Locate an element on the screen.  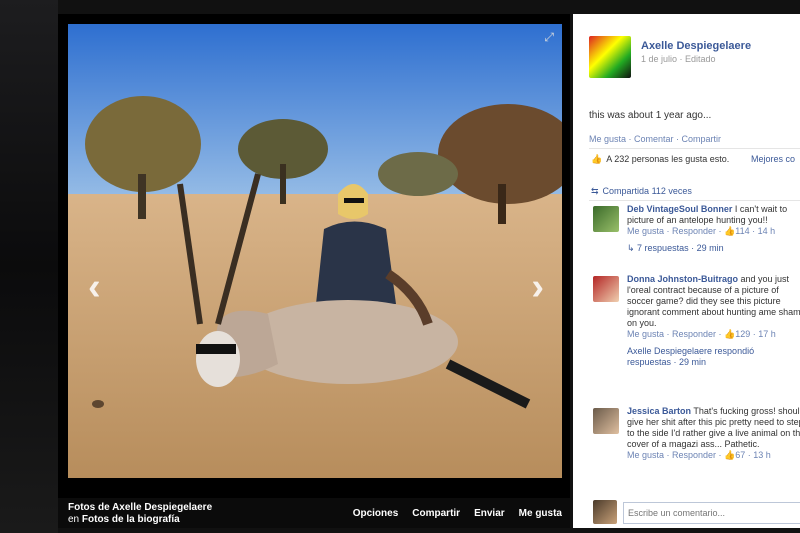
replies-text: 7 respuestas · 29 min is located at coordinates (680, 248).